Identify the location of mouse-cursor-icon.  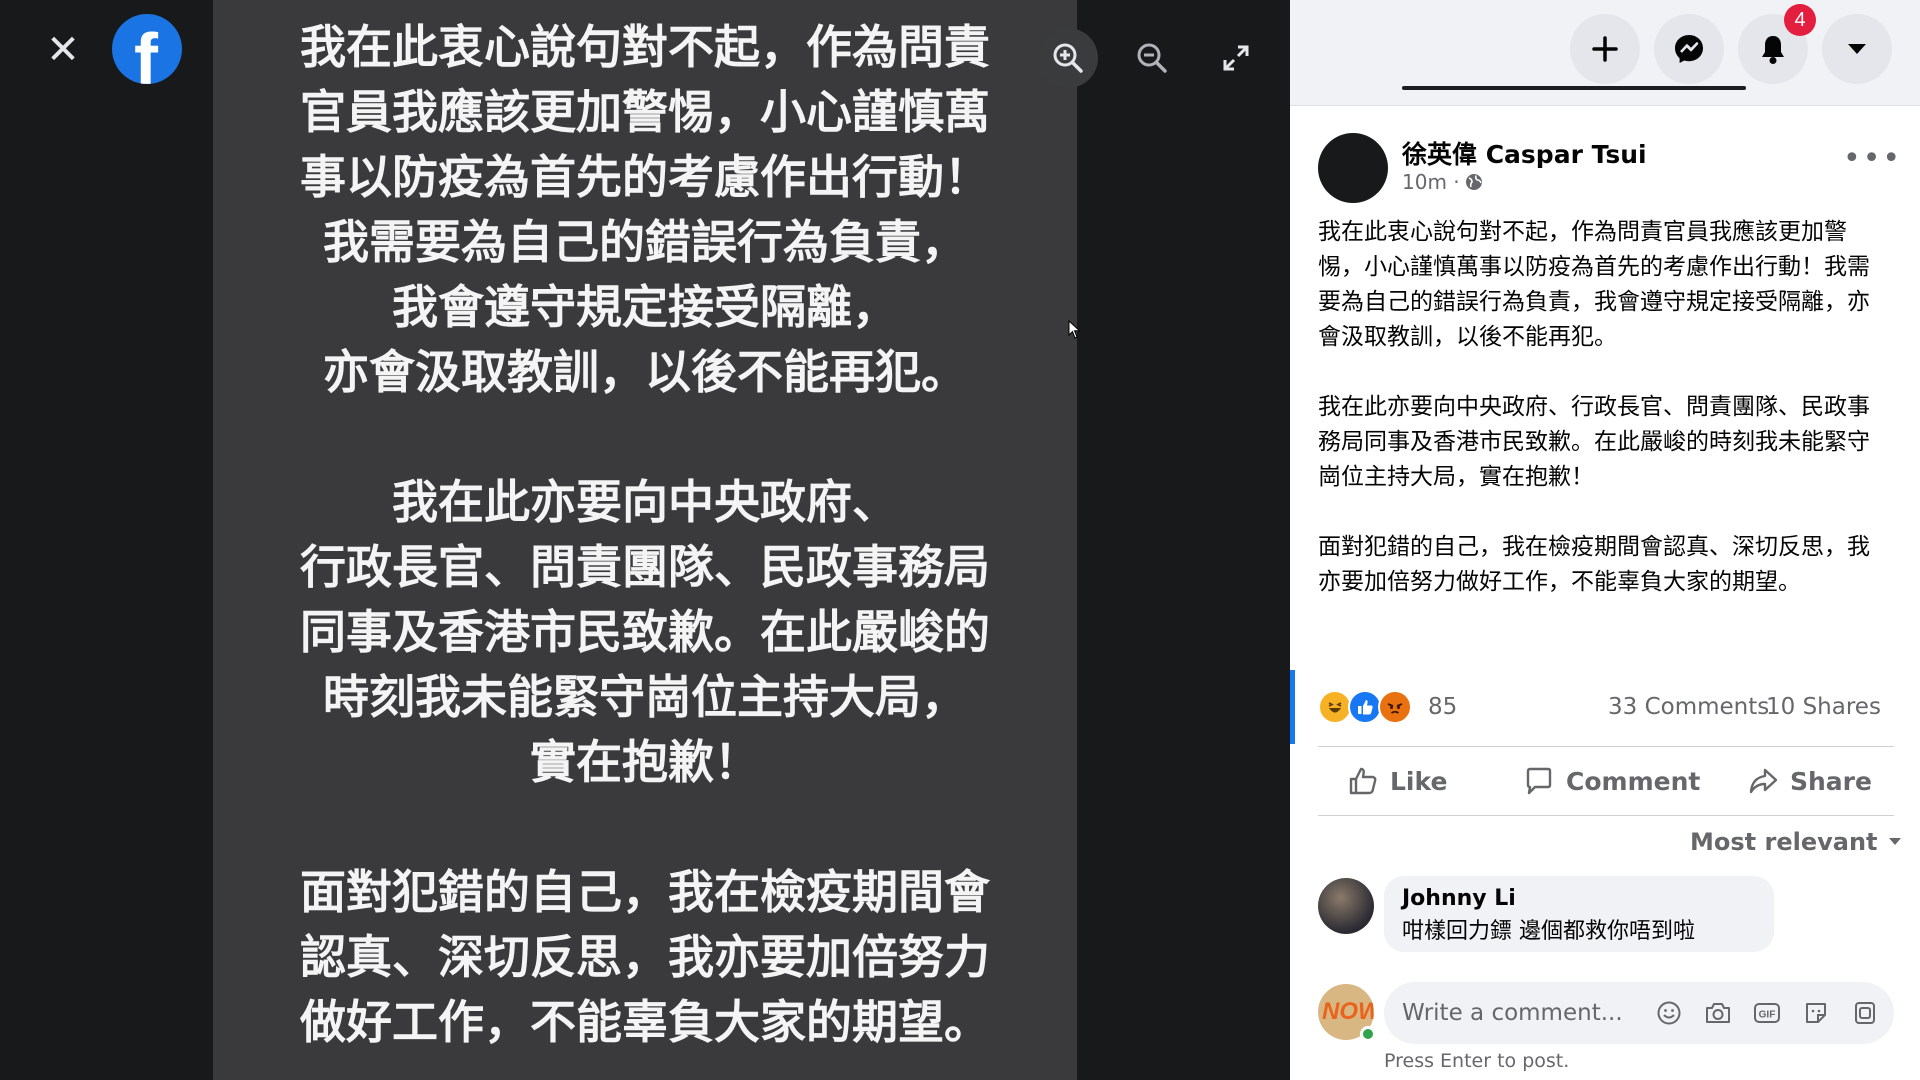
(1074, 329).